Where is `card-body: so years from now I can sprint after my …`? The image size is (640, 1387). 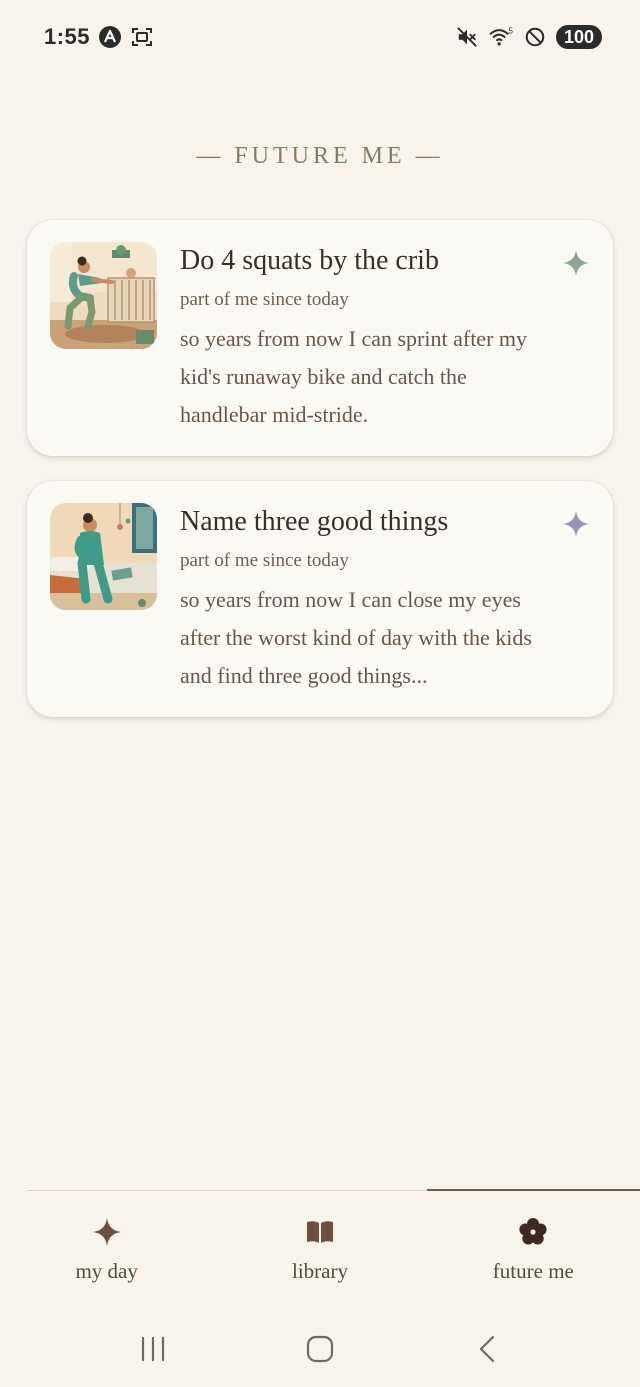 card-body: so years from now I can sprint after my … is located at coordinates (354, 376).